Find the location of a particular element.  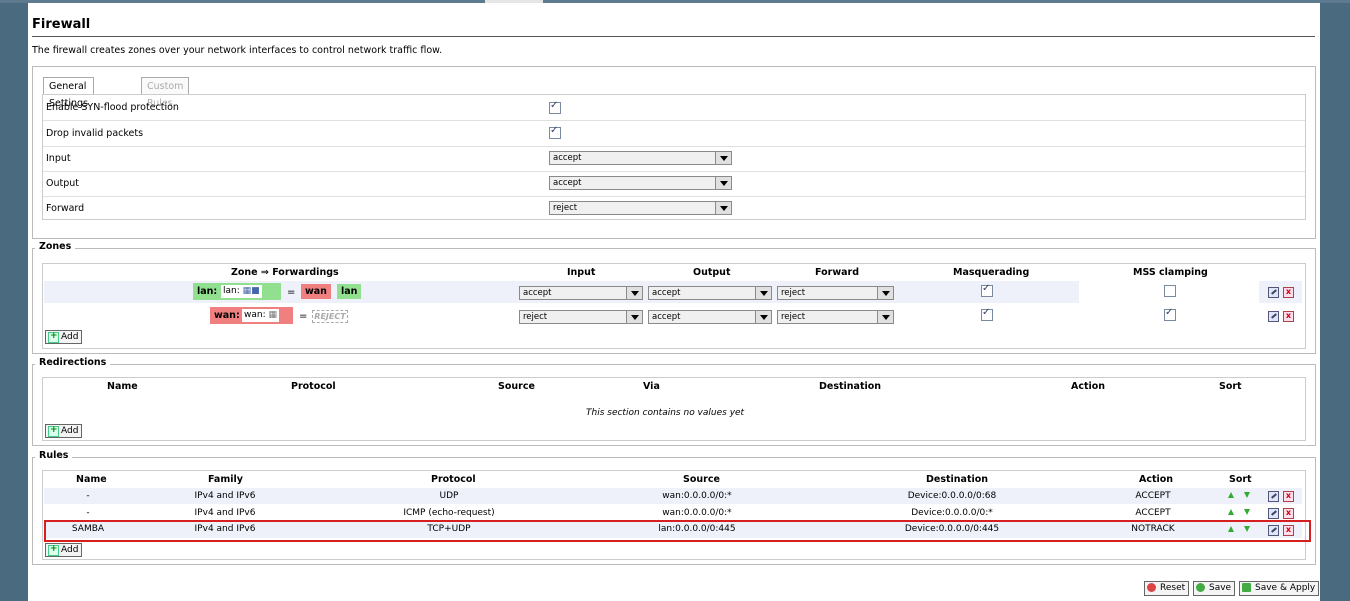

zone-wan-masq-checkbox is located at coordinates (987, 314).